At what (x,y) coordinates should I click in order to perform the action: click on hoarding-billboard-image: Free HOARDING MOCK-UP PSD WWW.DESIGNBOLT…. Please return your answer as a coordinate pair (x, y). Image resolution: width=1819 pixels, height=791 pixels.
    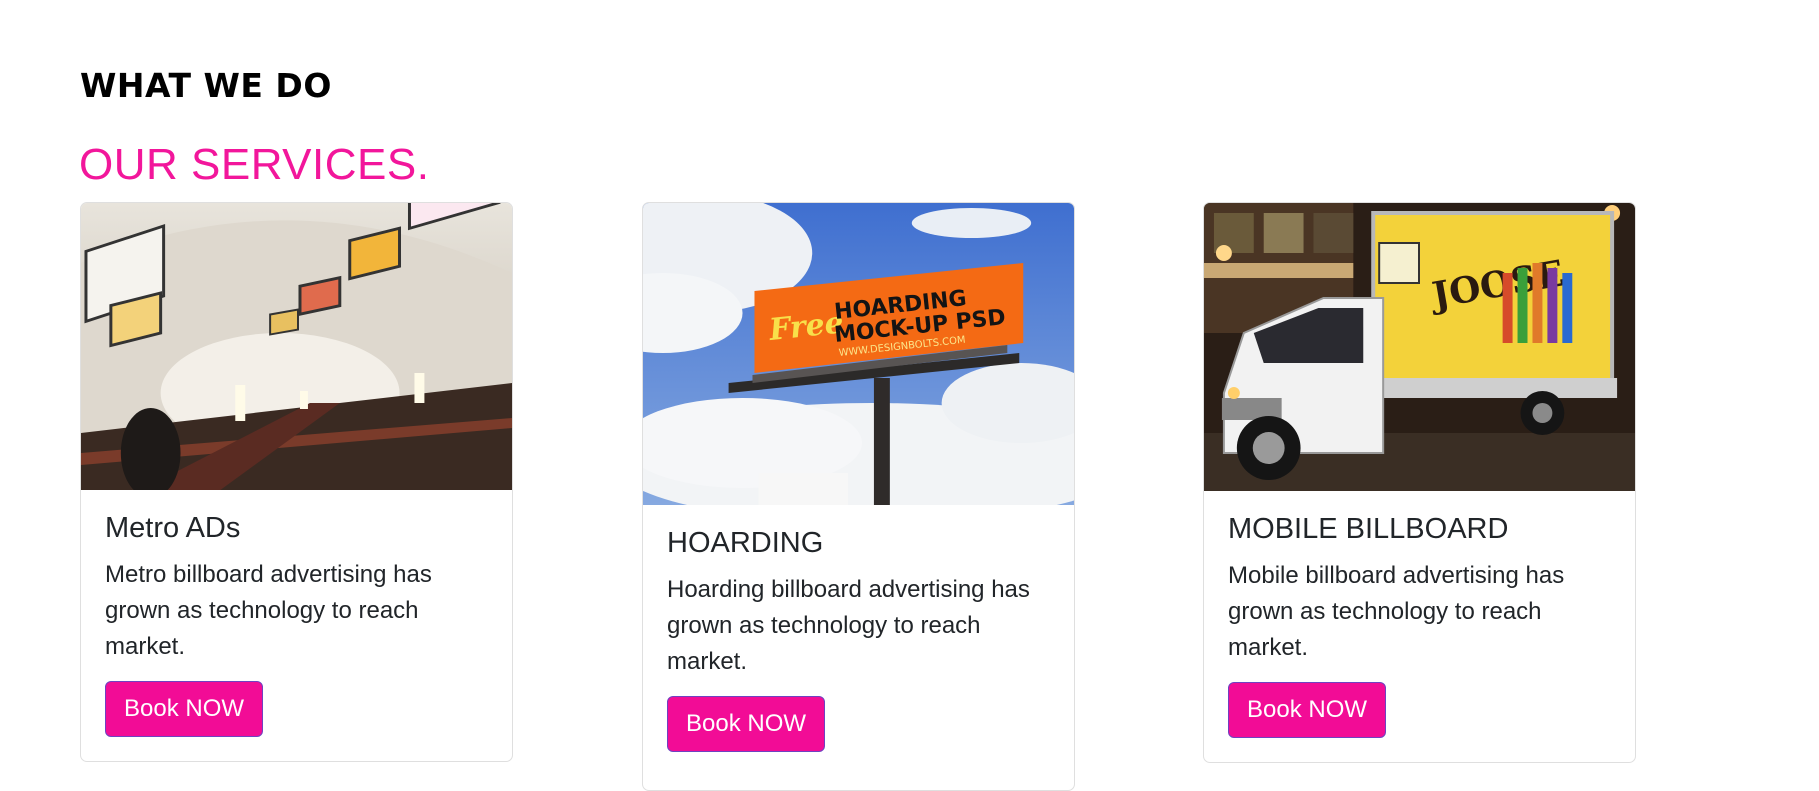
    Looking at the image, I should click on (858, 354).